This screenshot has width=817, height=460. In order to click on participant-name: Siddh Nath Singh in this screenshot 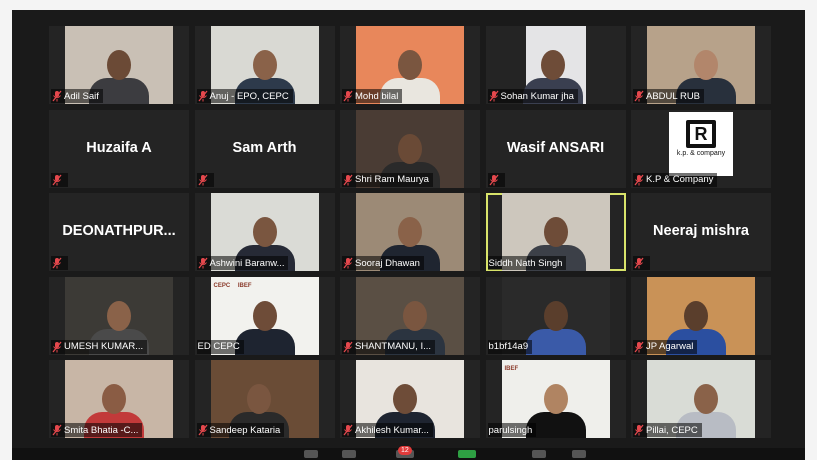, I will do `click(525, 263)`.